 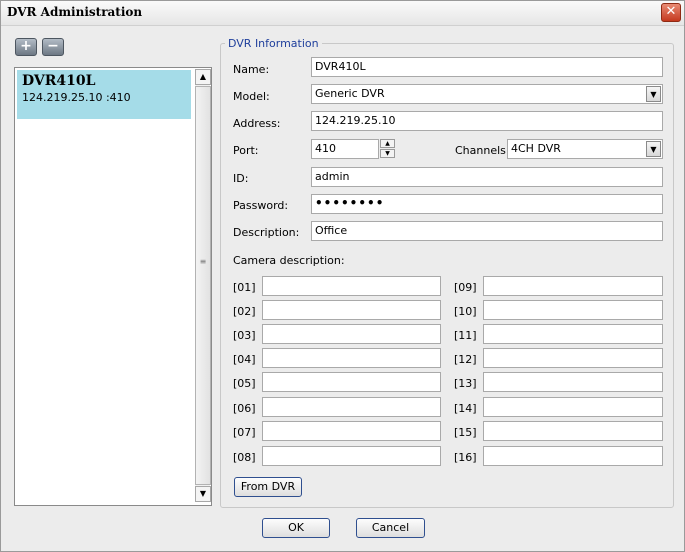 I want to click on cancel-button: Cancel, so click(x=390, y=528).